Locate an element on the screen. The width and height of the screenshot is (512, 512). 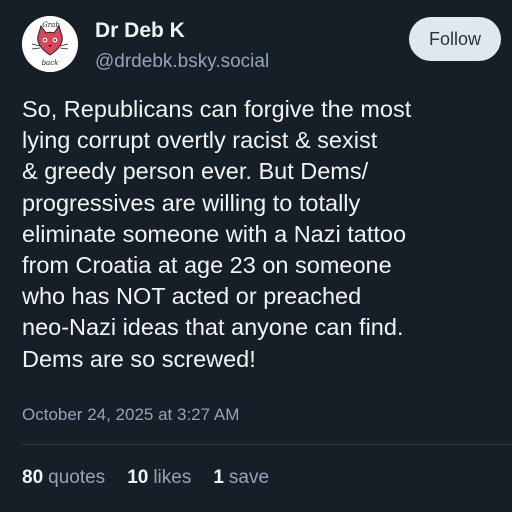
post-stats: 80 quotes 10 likes 1 save is located at coordinates (145, 478).